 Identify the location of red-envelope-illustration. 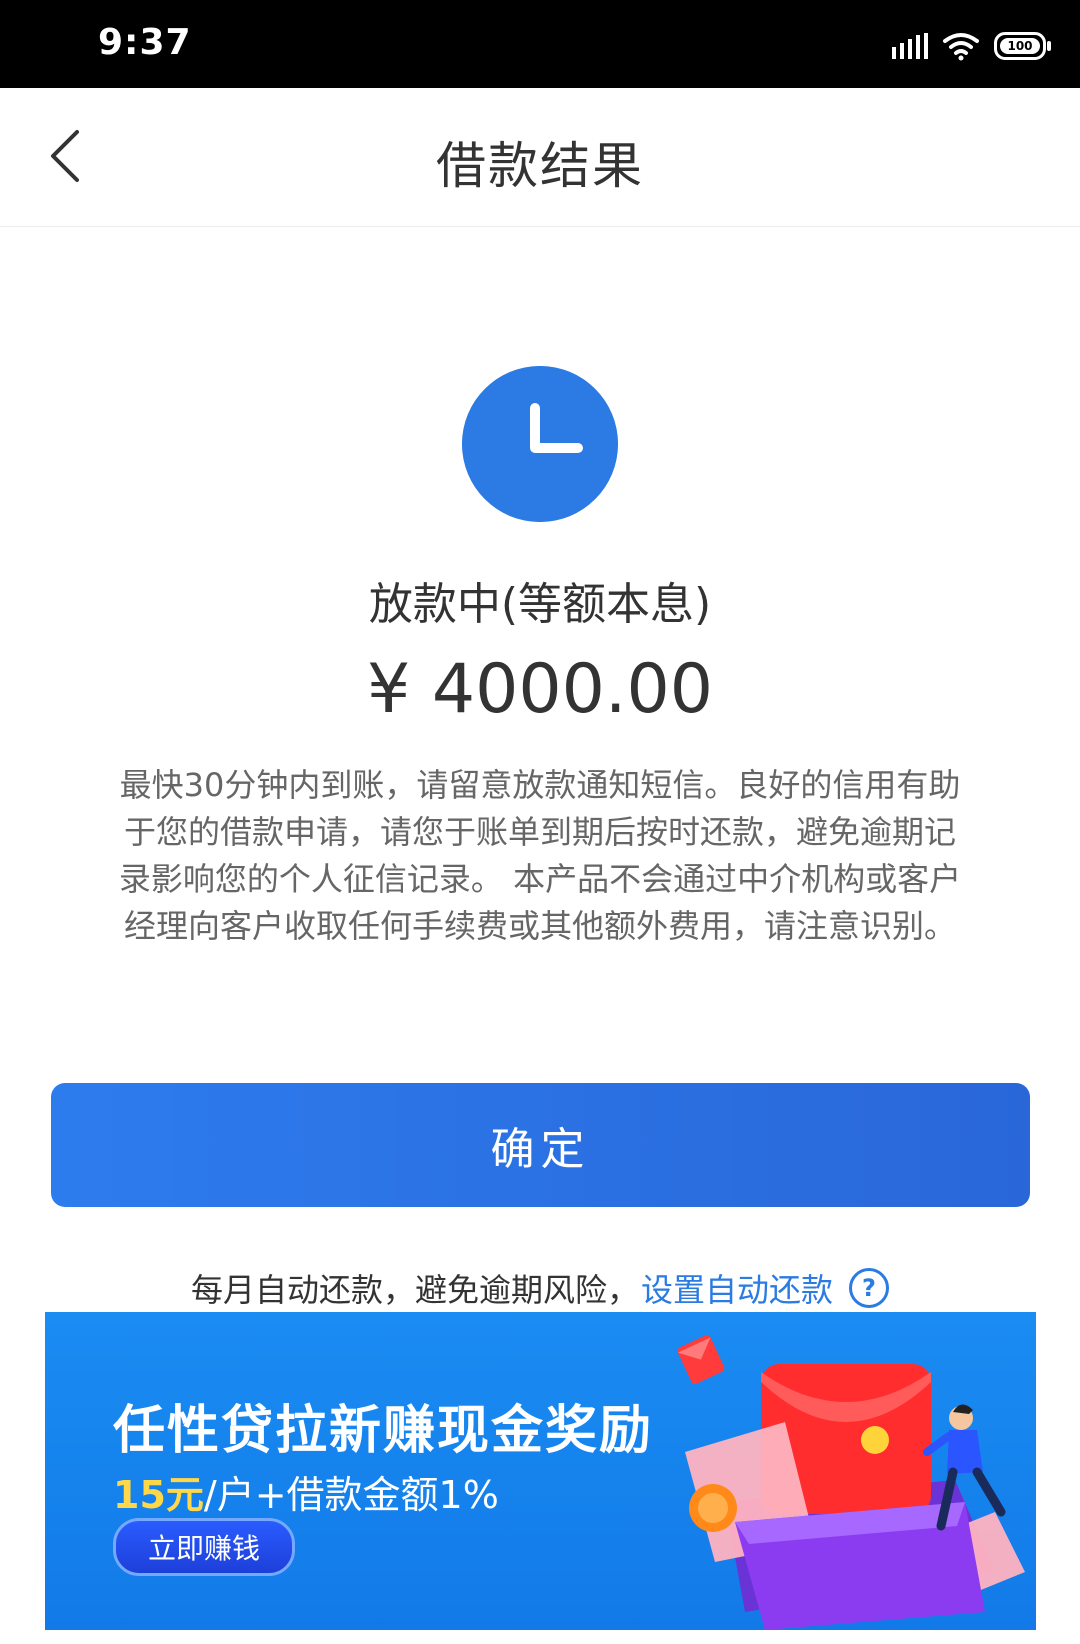
(851, 1482).